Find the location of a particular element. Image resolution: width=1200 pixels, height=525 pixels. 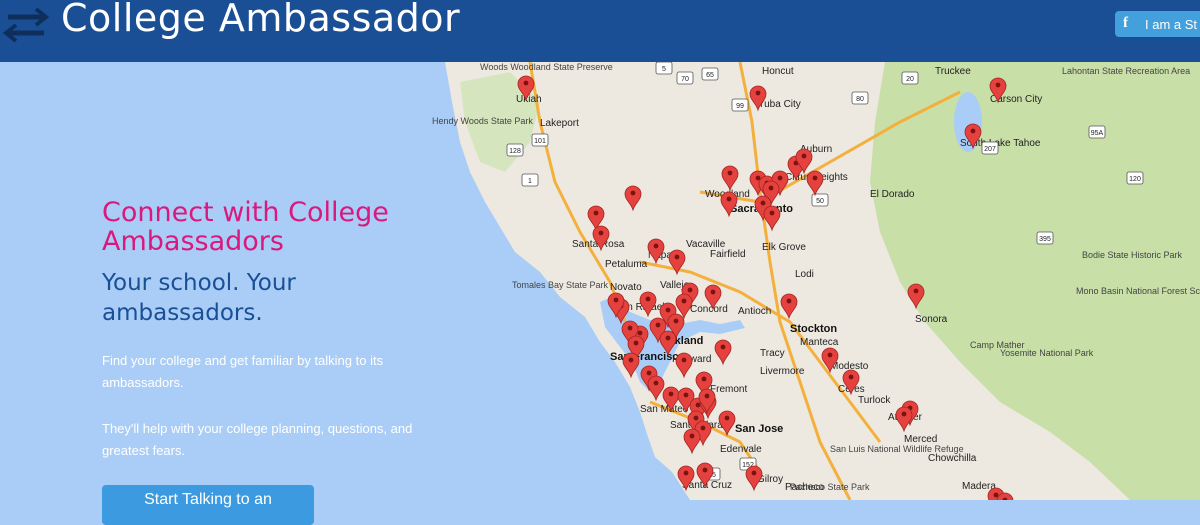

highway-shield: 99 is located at coordinates (740, 105).